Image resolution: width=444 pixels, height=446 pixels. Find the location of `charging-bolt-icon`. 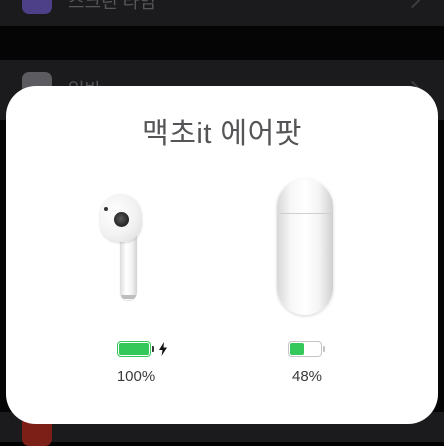

charging-bolt-icon is located at coordinates (163, 349).